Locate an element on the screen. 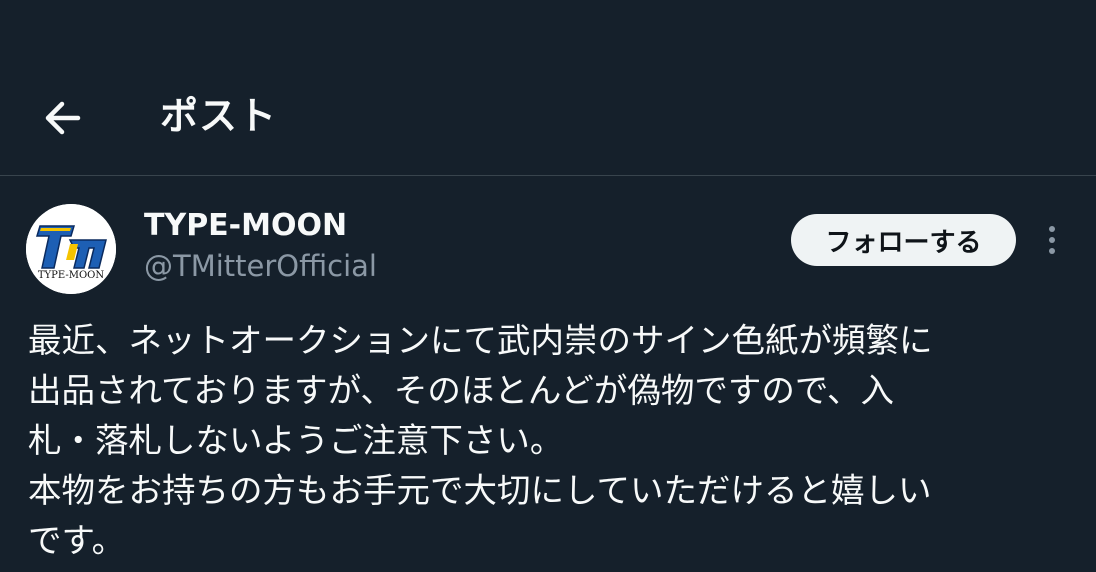  type-moon-logo: TYPE-MOON is located at coordinates (71, 249).